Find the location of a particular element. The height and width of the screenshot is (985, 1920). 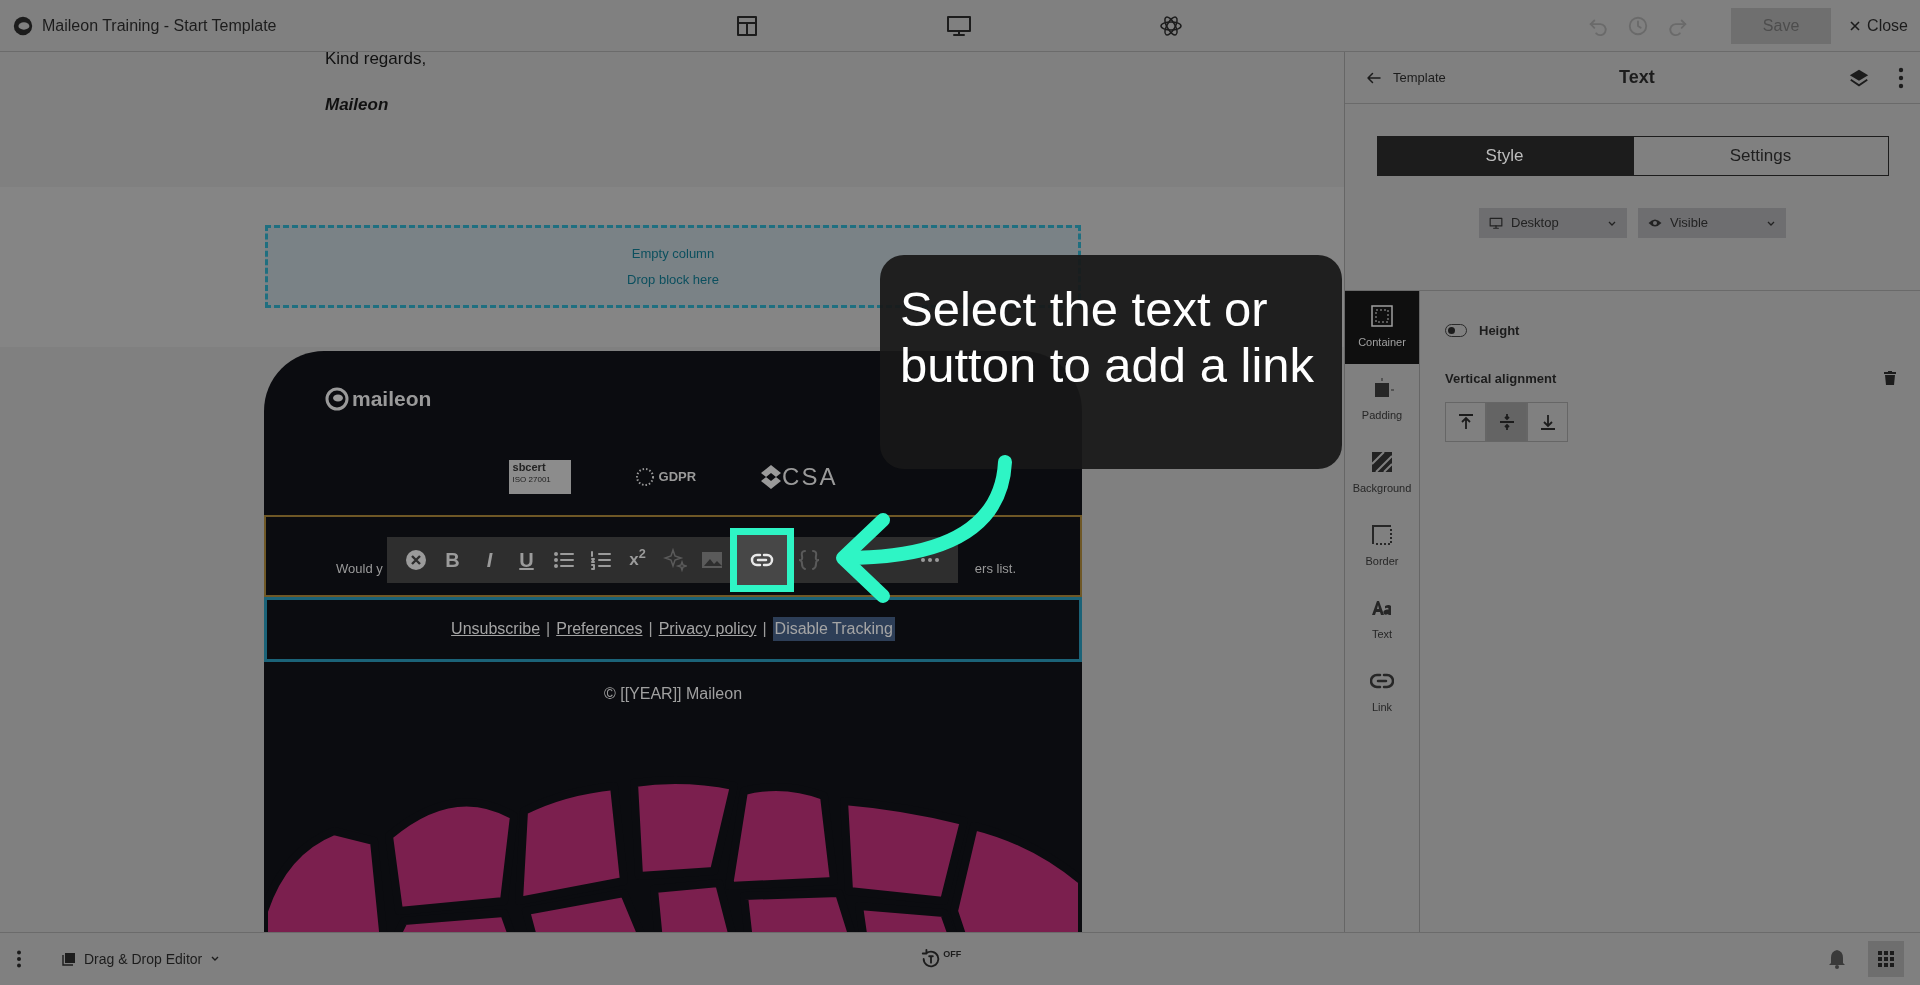

apps-grid-button is located at coordinates (1886, 959).